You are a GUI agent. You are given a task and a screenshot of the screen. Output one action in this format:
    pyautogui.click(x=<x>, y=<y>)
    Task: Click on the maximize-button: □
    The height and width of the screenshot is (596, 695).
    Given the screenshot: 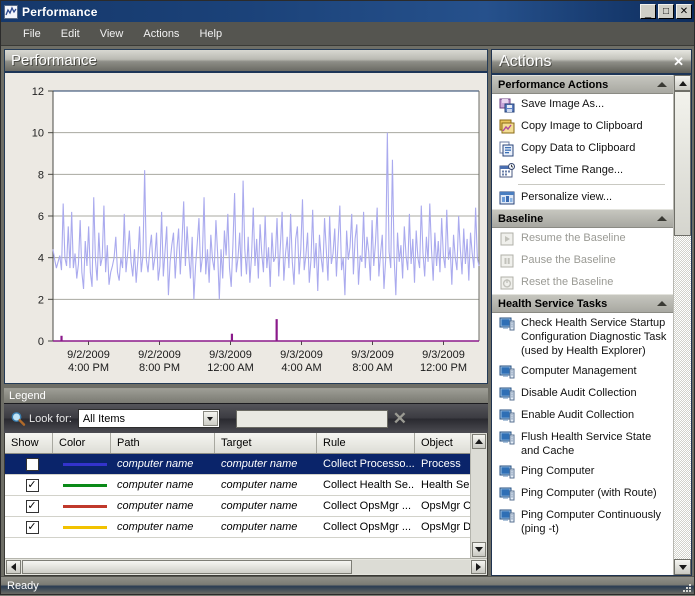 What is the action you would take?
    pyautogui.click(x=666, y=11)
    